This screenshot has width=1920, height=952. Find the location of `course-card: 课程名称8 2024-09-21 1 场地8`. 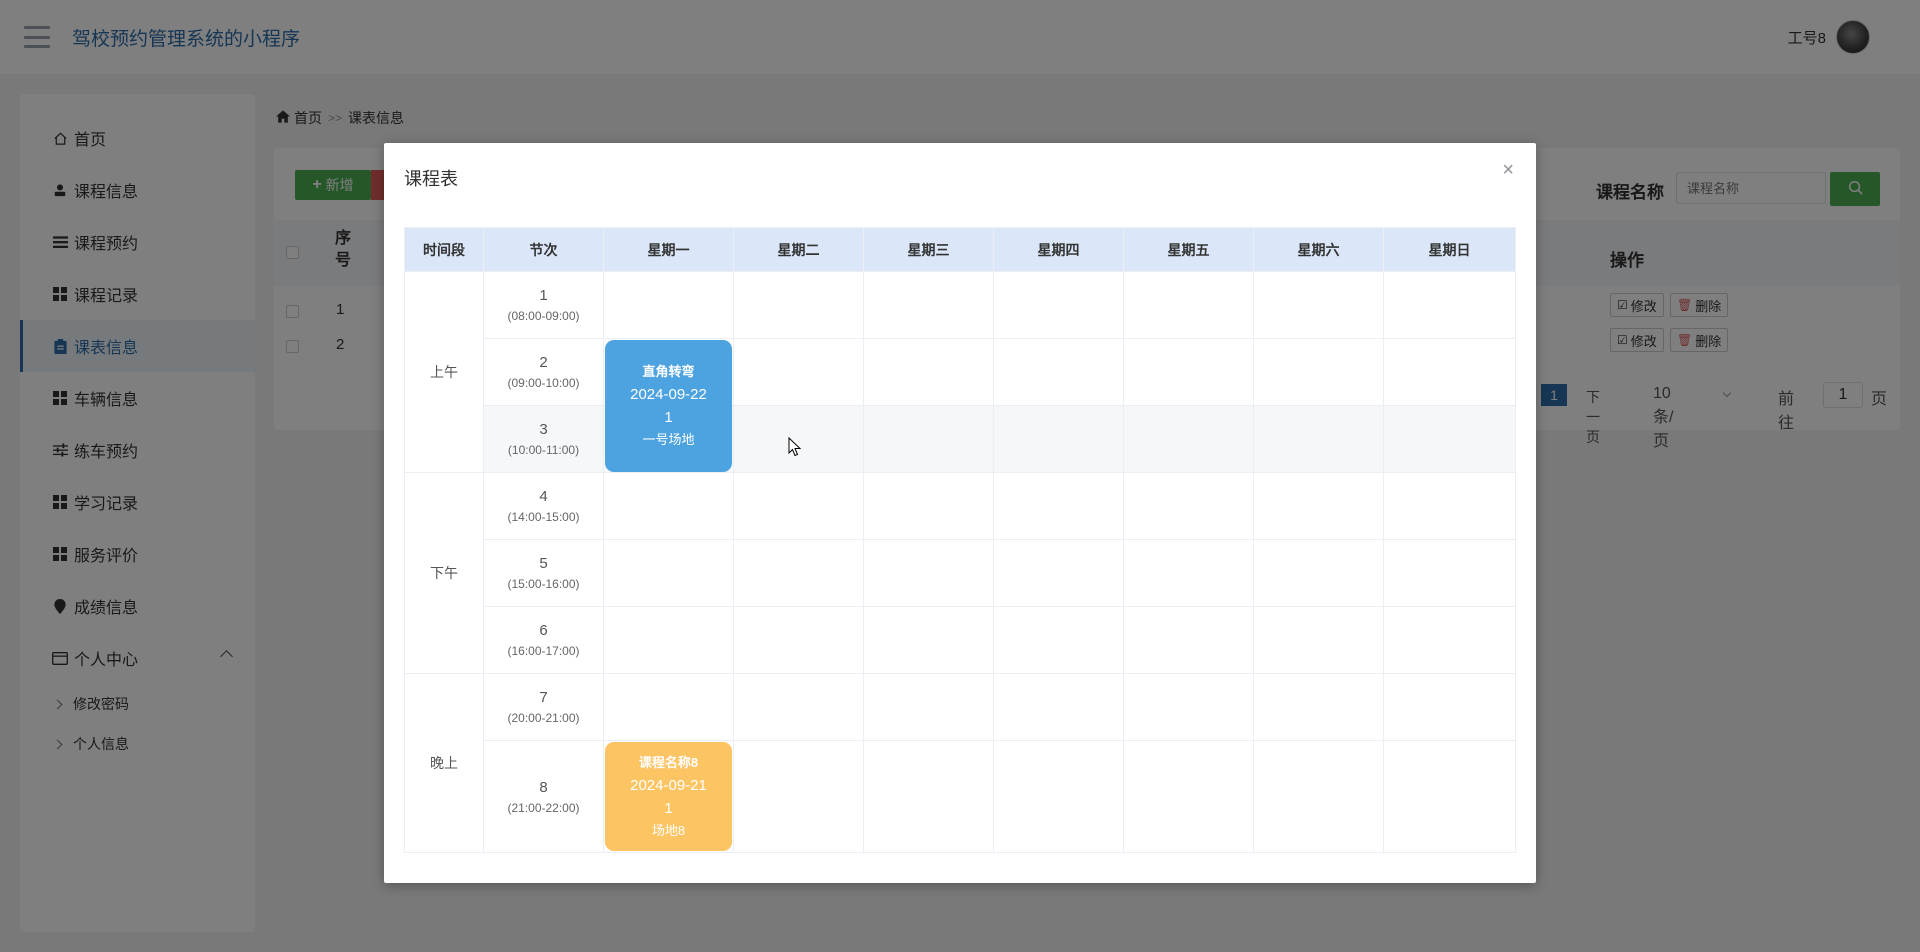

course-card: 课程名称8 2024-09-21 1 场地8 is located at coordinates (668, 796).